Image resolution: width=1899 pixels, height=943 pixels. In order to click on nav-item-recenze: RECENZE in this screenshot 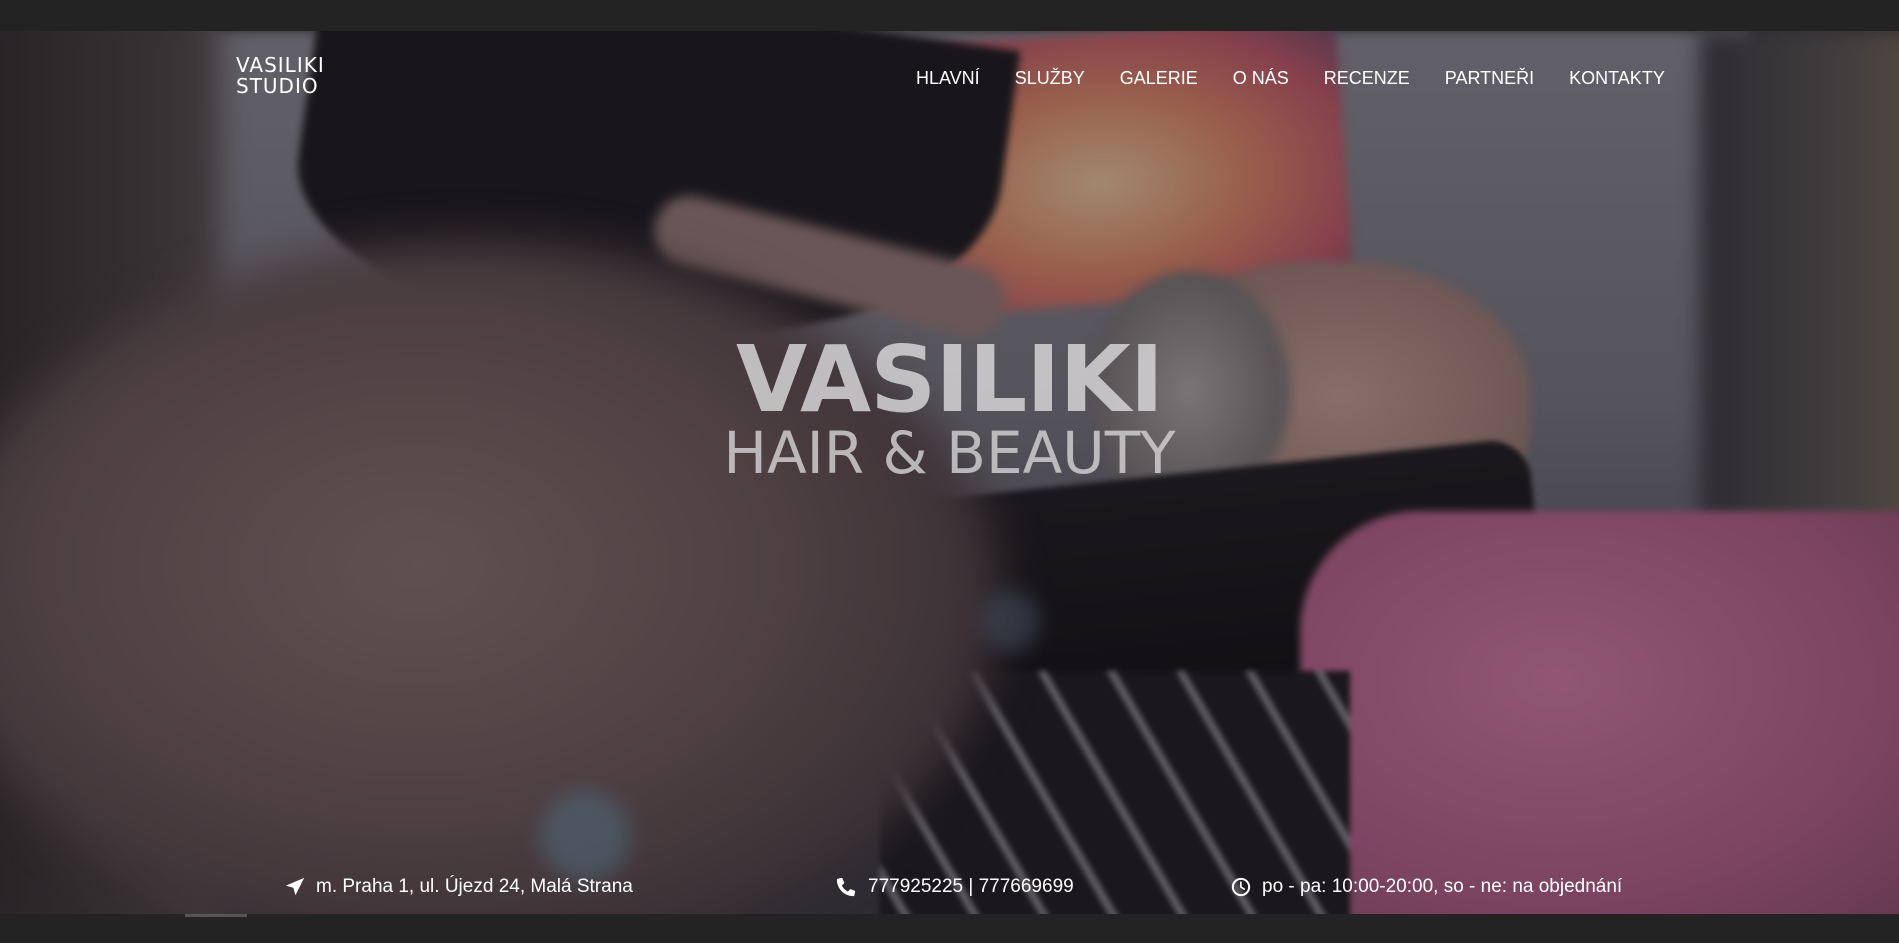, I will do `click(1367, 78)`.